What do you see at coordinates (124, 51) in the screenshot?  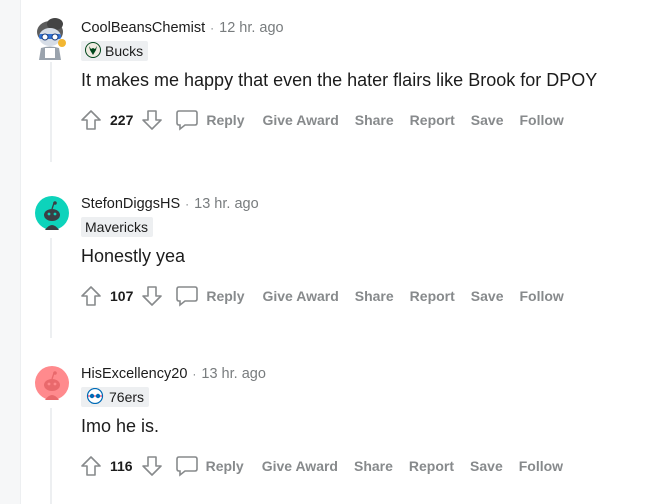 I see `flair-text: Bucks` at bounding box center [124, 51].